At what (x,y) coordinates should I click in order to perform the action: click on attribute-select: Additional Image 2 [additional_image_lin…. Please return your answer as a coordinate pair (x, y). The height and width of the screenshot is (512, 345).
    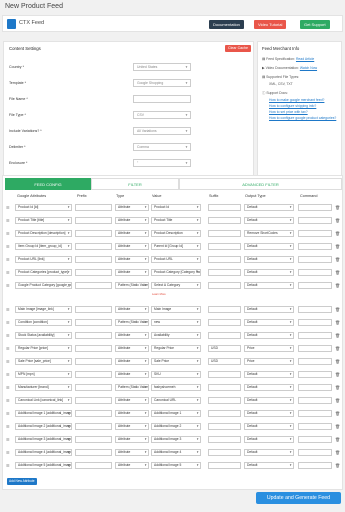
    Looking at the image, I should click on (43, 426).